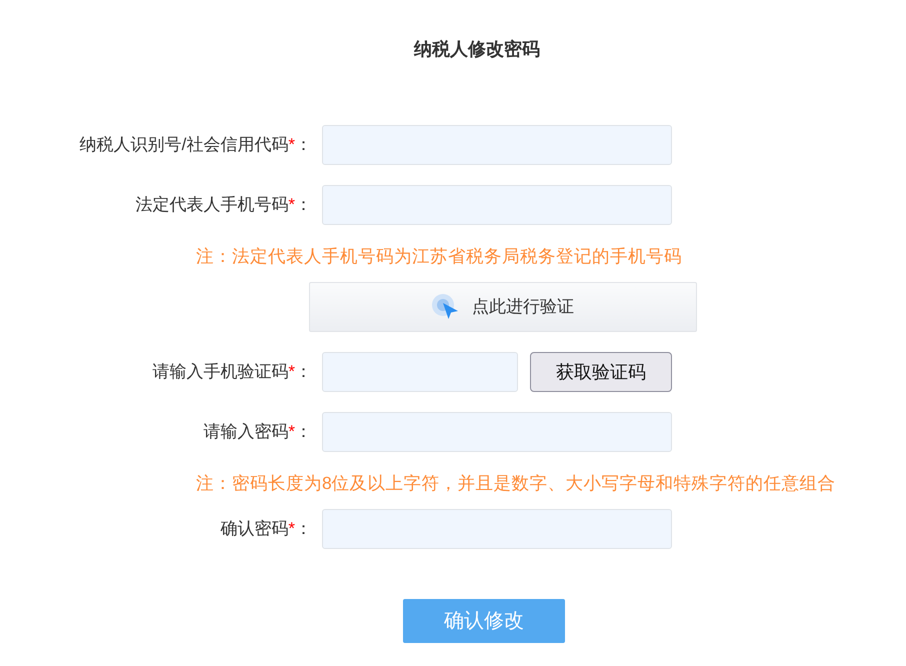 The image size is (906, 666). What do you see at coordinates (223, 205) in the screenshot?
I see `field-label: 法定代表人手机号码*：` at bounding box center [223, 205].